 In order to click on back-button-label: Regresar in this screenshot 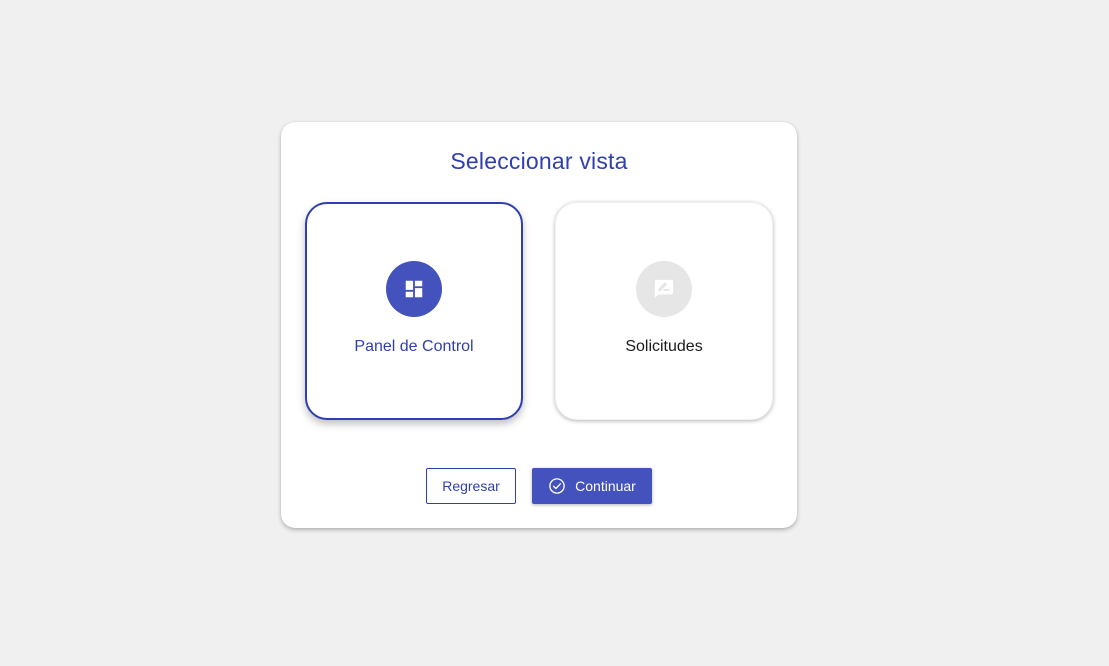, I will do `click(471, 486)`.